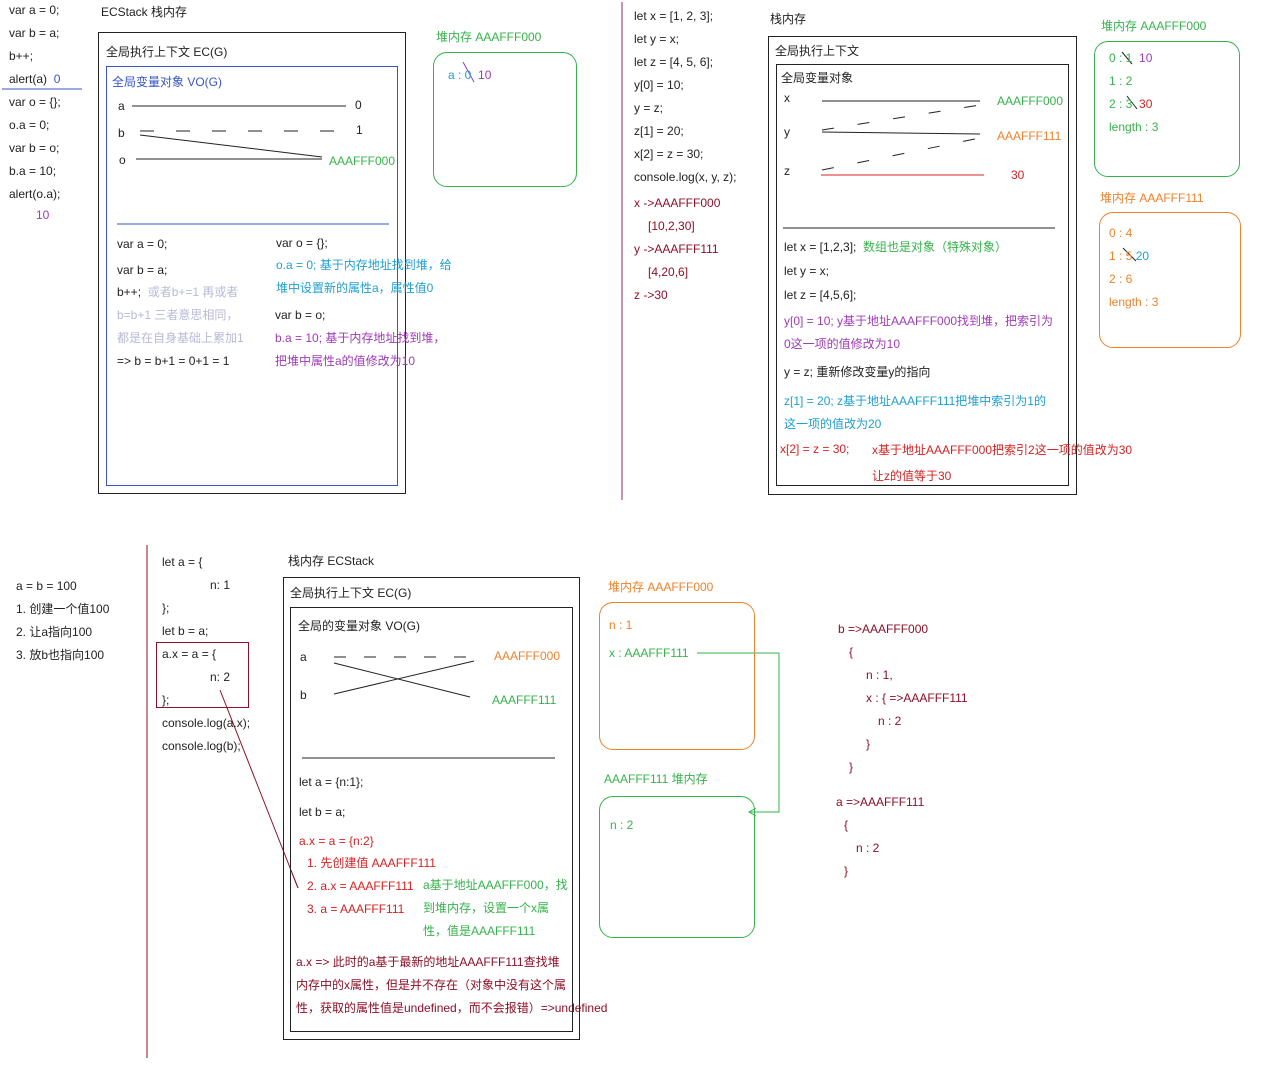 The width and height of the screenshot is (1286, 1068). I want to click on code-line: };, so click(166, 608).